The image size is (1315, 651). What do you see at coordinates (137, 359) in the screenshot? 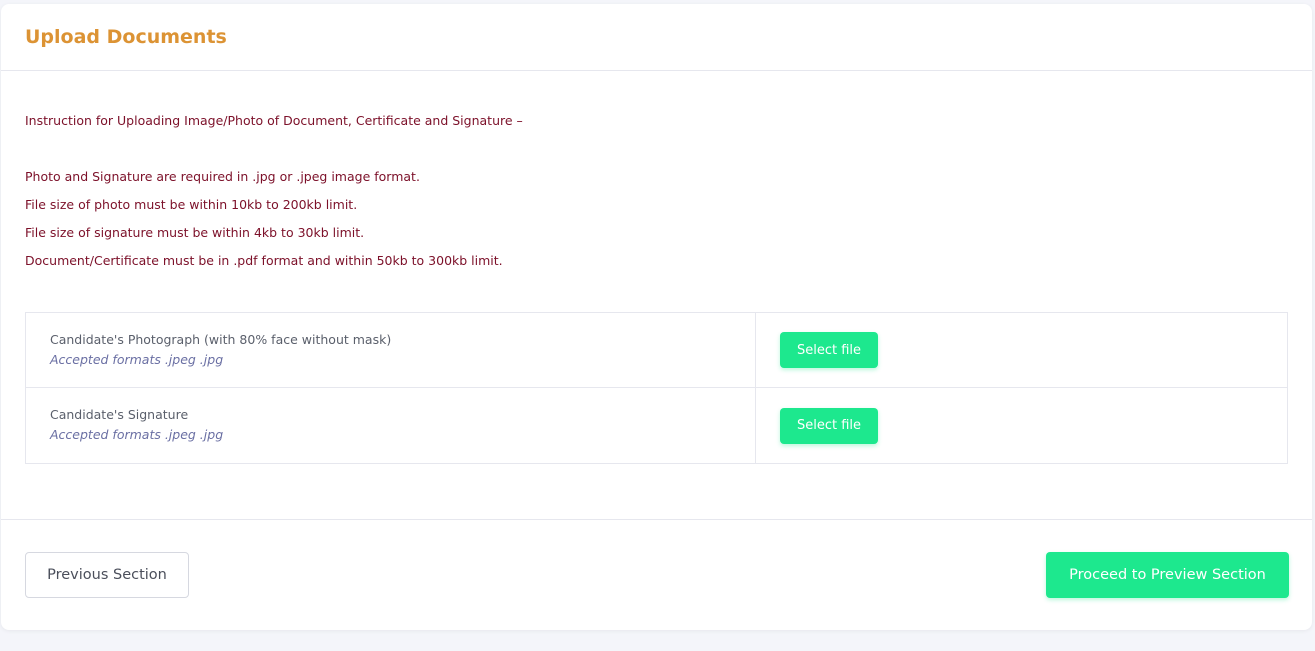
I see `photograph-accepted-formats: Accepted formats .jpeg .jpg` at bounding box center [137, 359].